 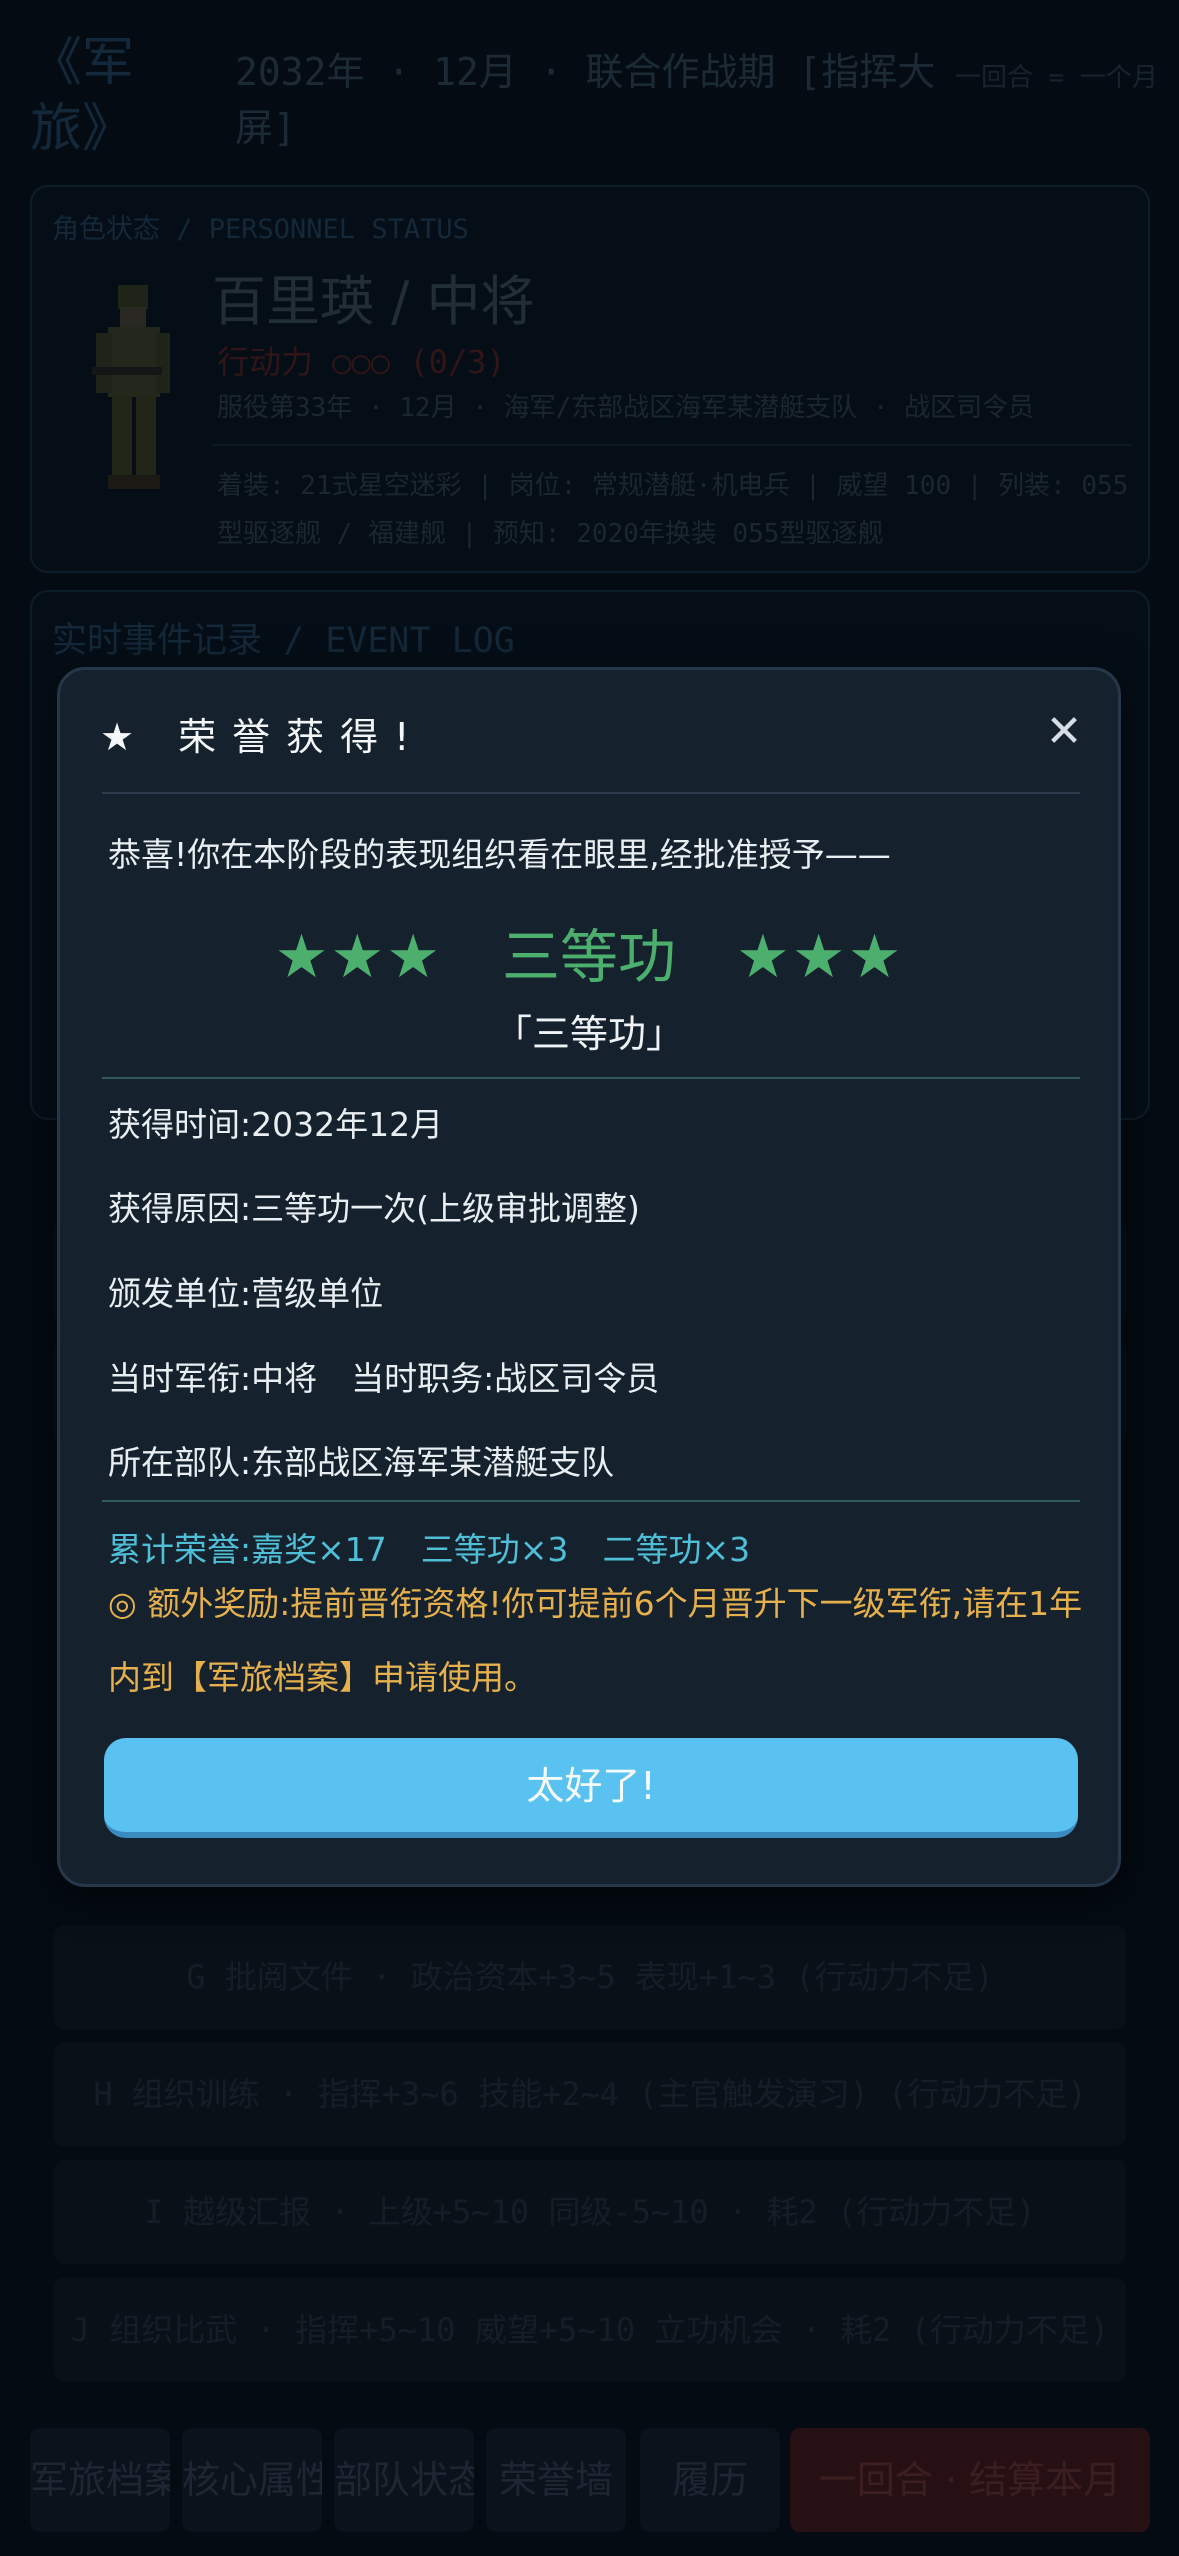 I want to click on issuer-row: 颁发单位:营级单位, so click(x=245, y=1291).